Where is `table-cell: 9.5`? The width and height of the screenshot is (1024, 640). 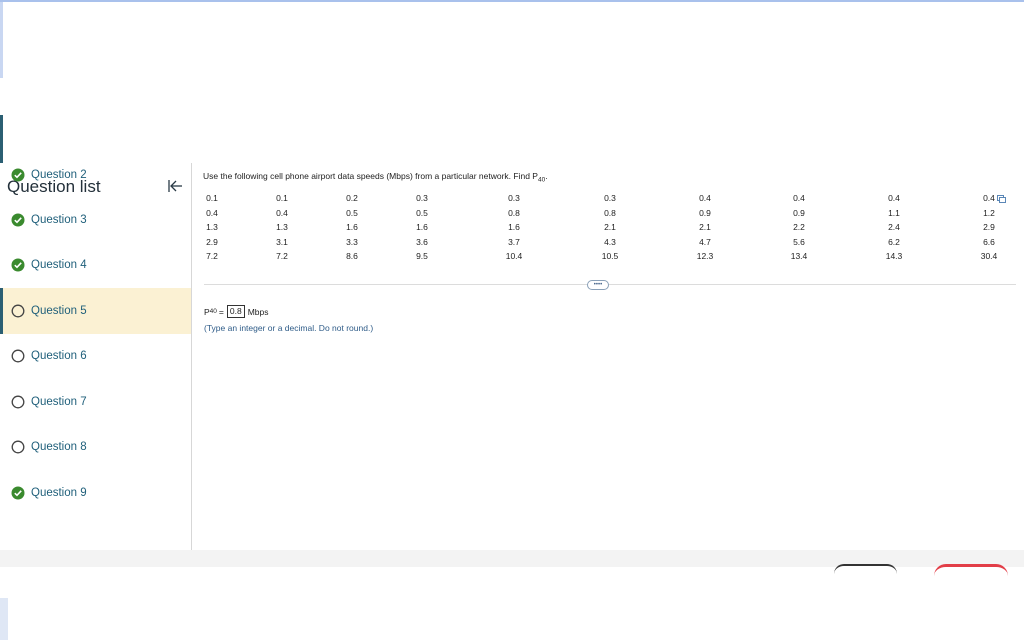
table-cell: 9.5 is located at coordinates (422, 256).